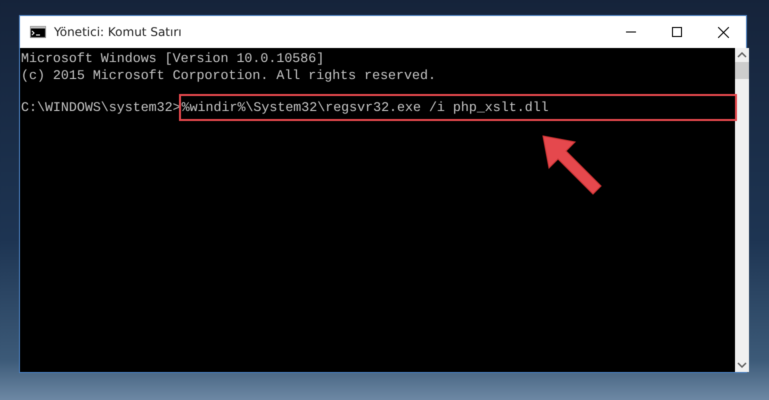  I want to click on command-prompt: C:\WINDOWS\system32>, so click(101, 107).